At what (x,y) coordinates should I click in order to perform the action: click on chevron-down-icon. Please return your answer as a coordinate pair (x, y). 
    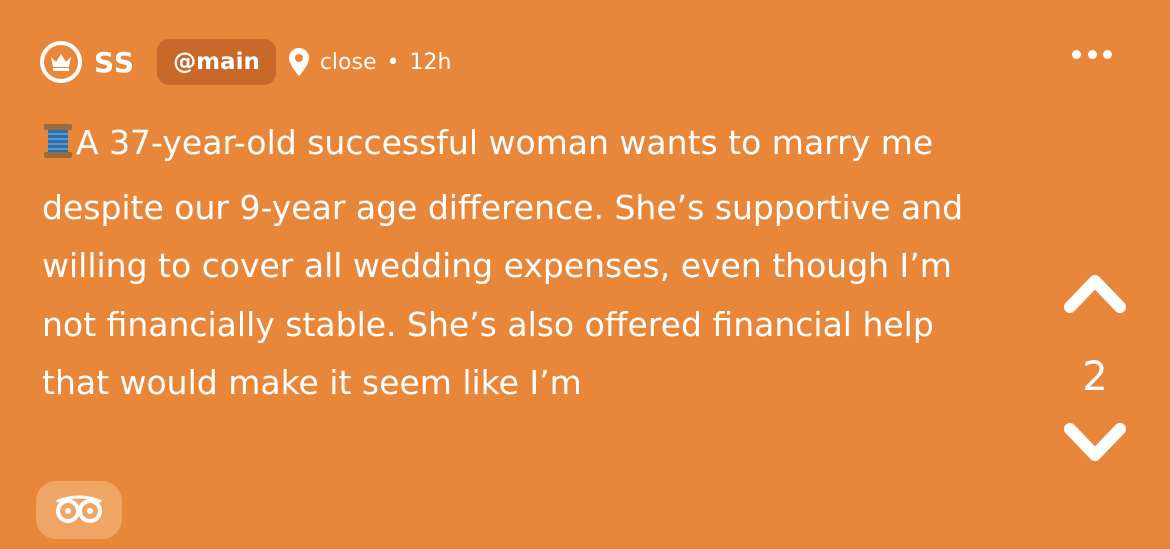
    Looking at the image, I should click on (1095, 443).